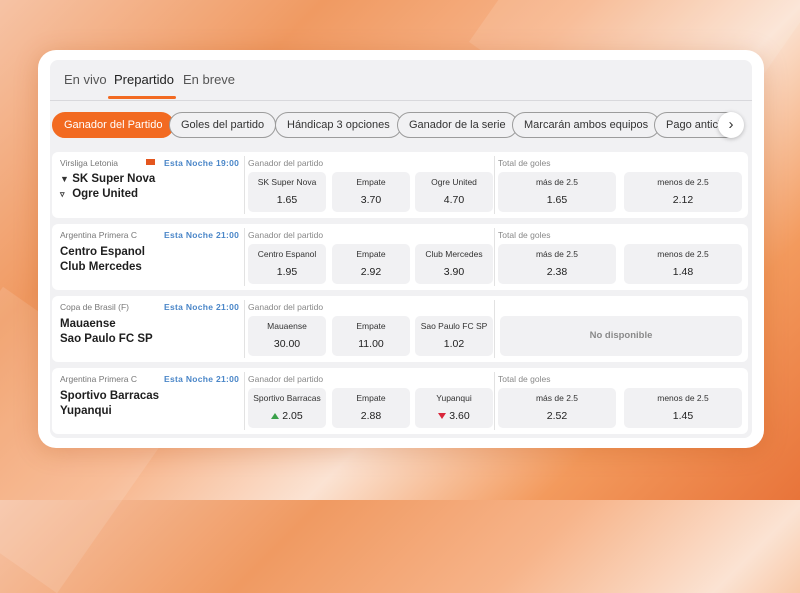 The image size is (800, 593). I want to click on team-home-name: Sportivo Barracas, so click(110, 396).